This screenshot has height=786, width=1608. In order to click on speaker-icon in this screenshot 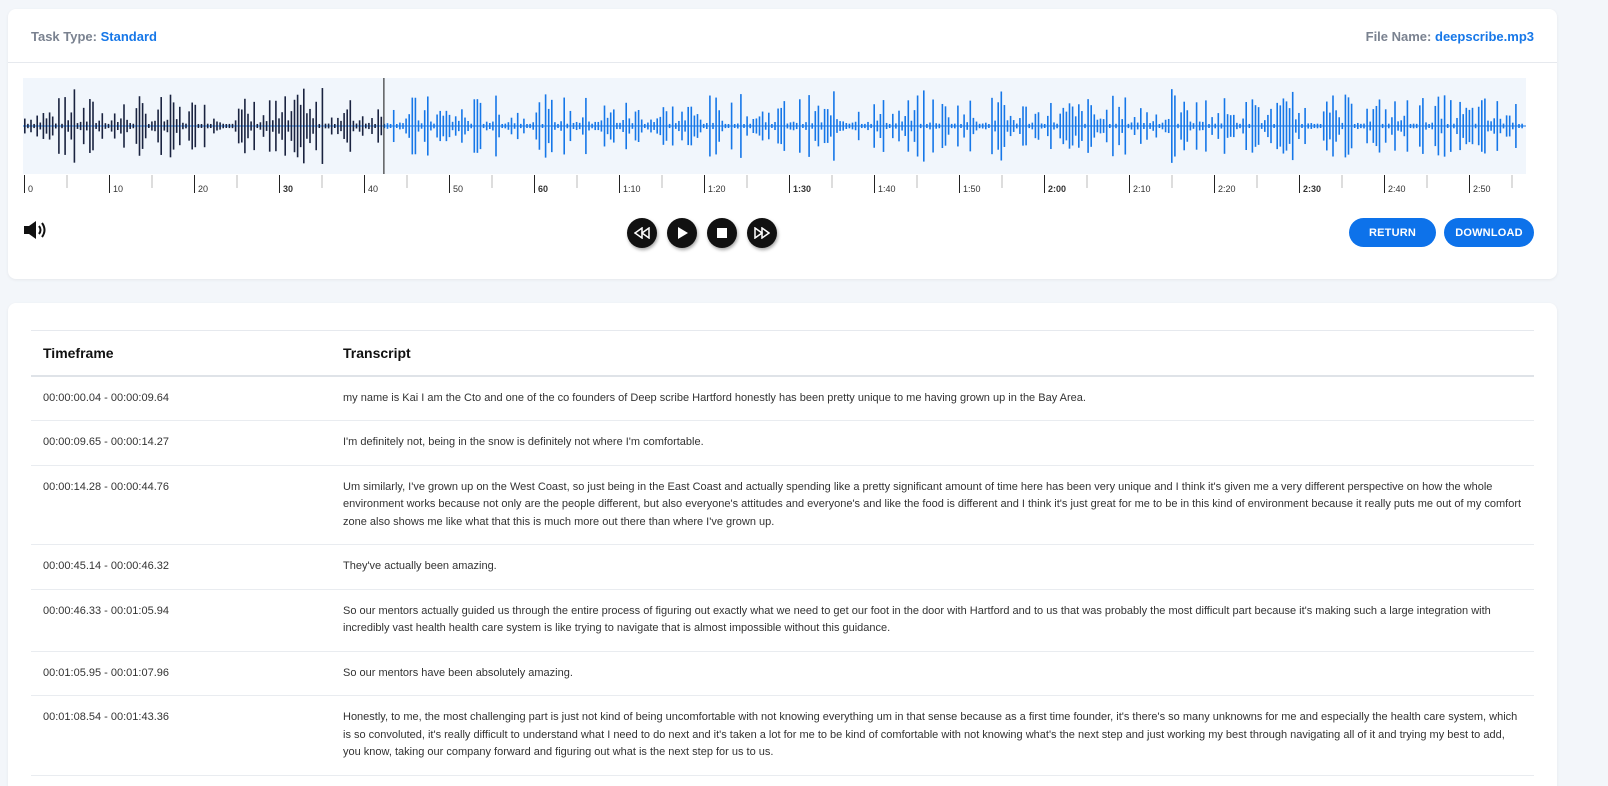, I will do `click(36, 230)`.